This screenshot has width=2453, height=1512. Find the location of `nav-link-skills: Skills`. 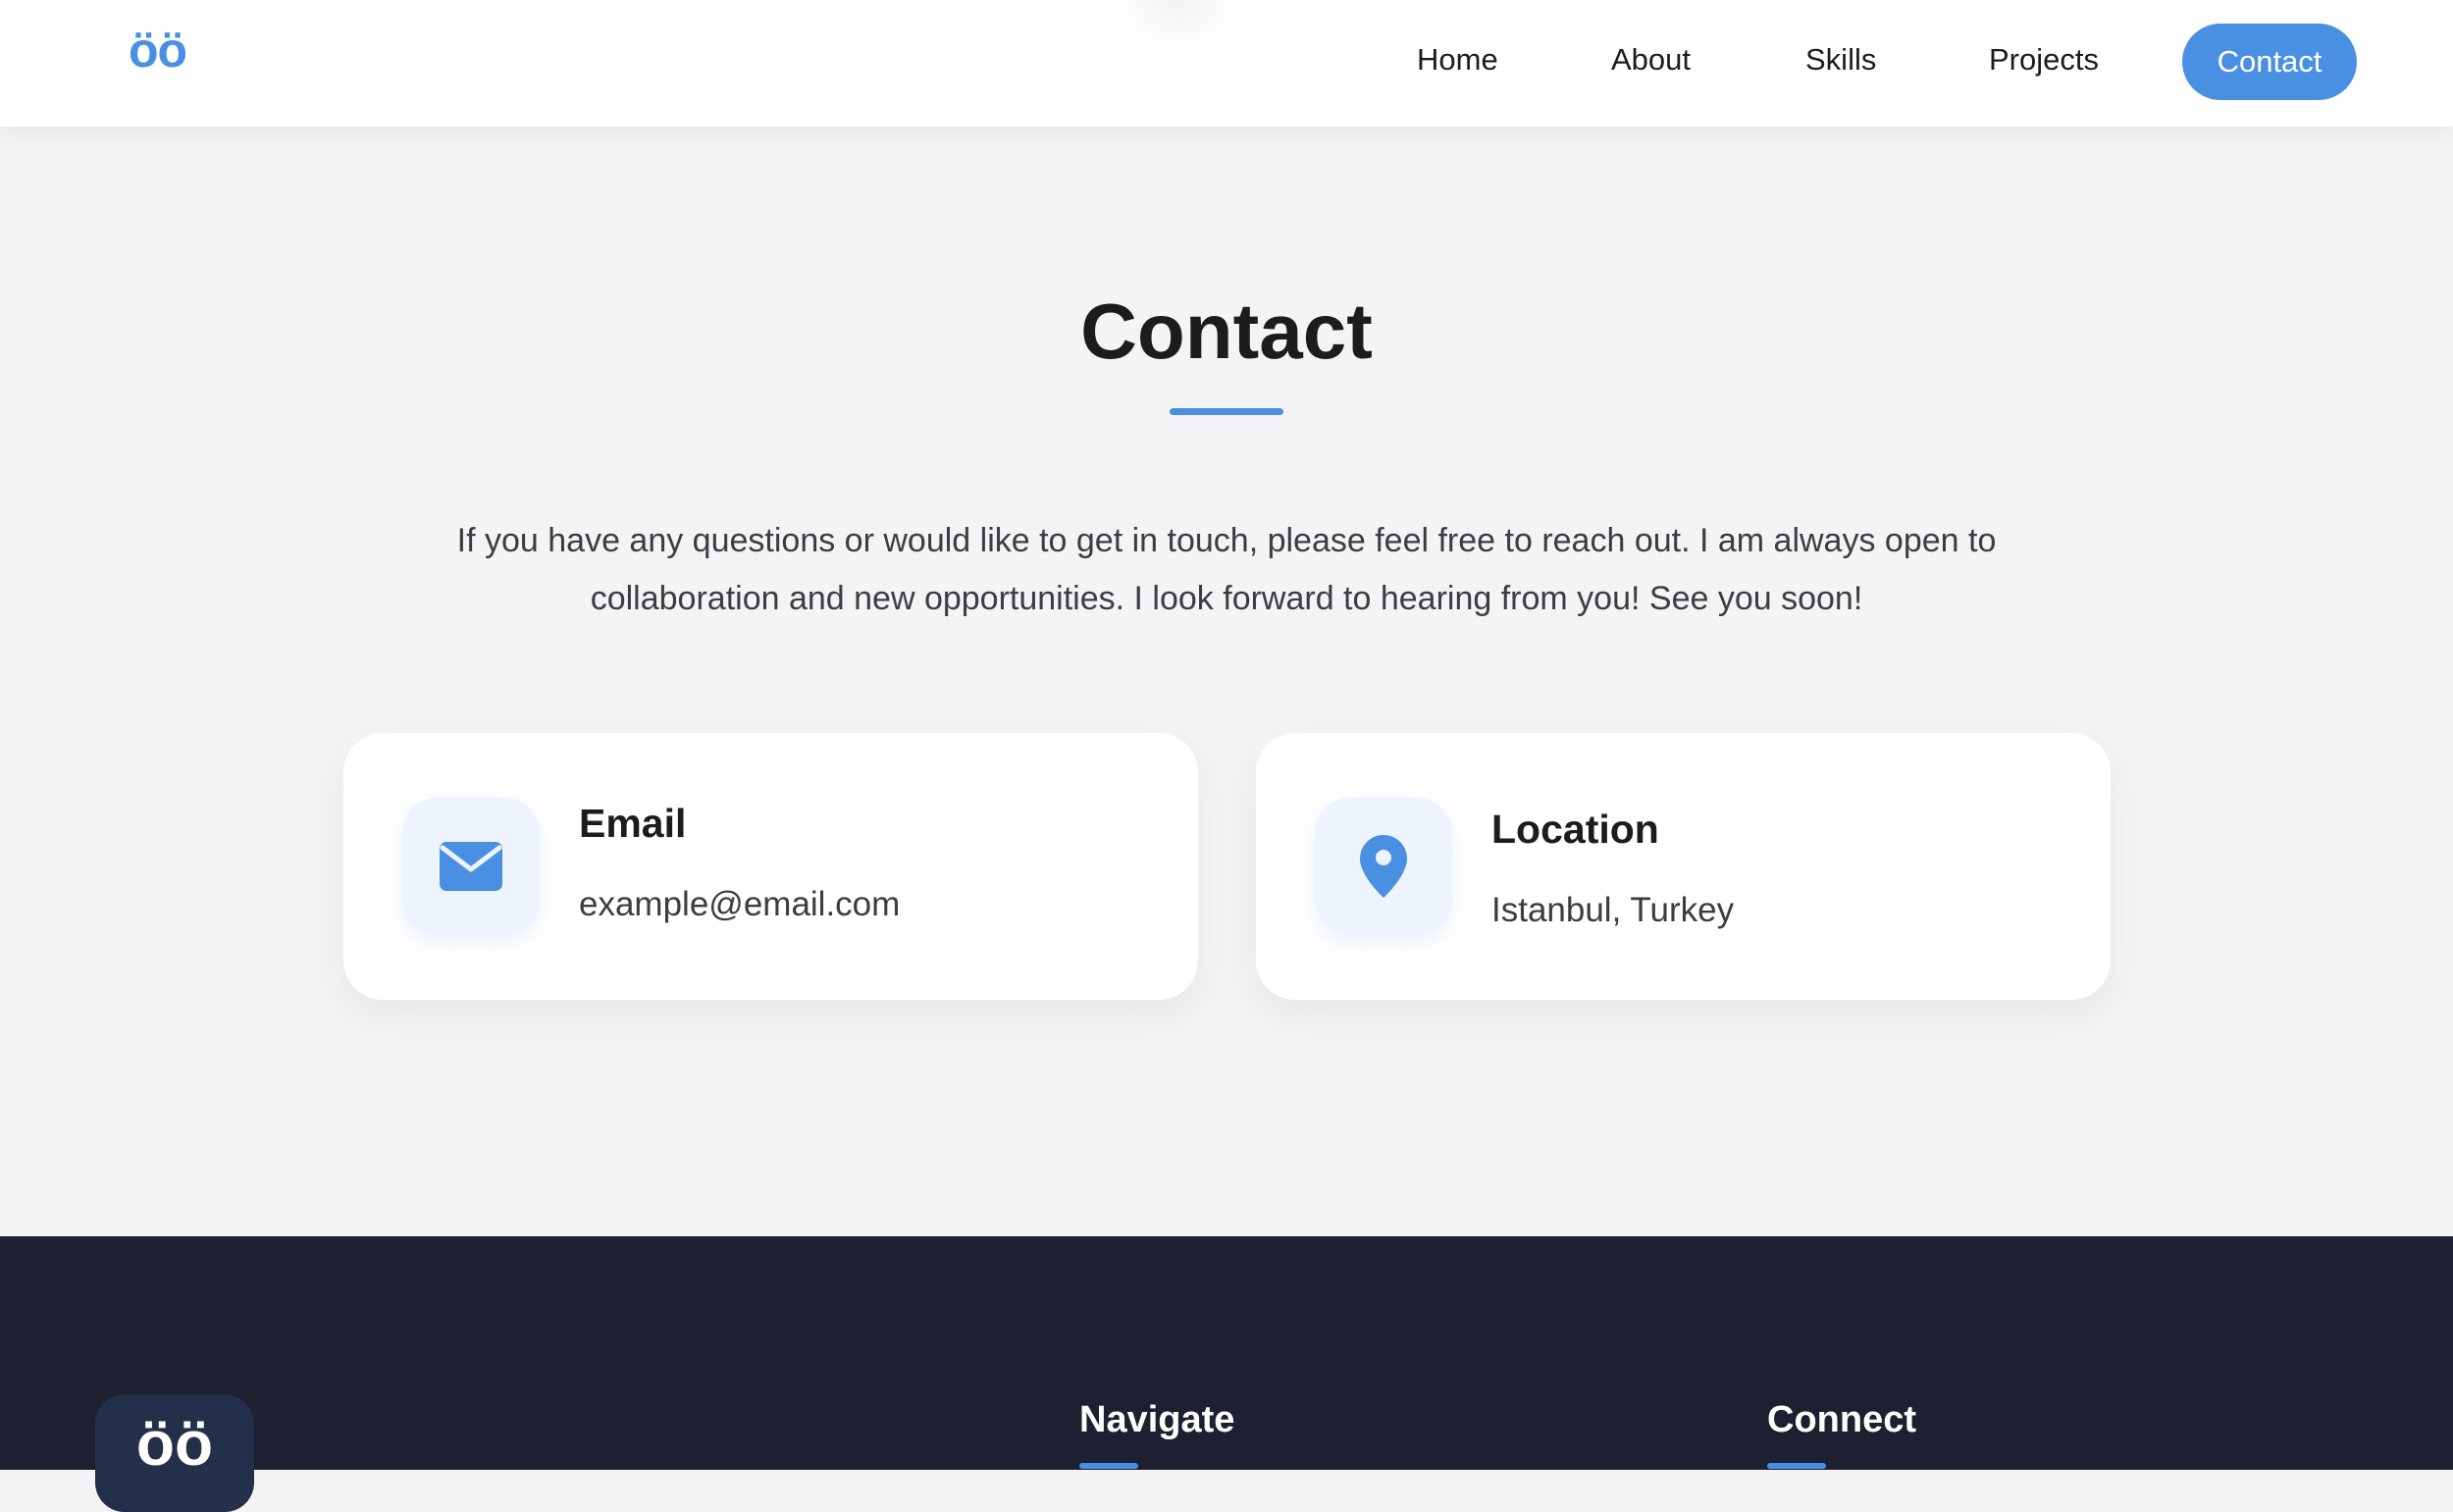

nav-link-skills: Skills is located at coordinates (1840, 59).